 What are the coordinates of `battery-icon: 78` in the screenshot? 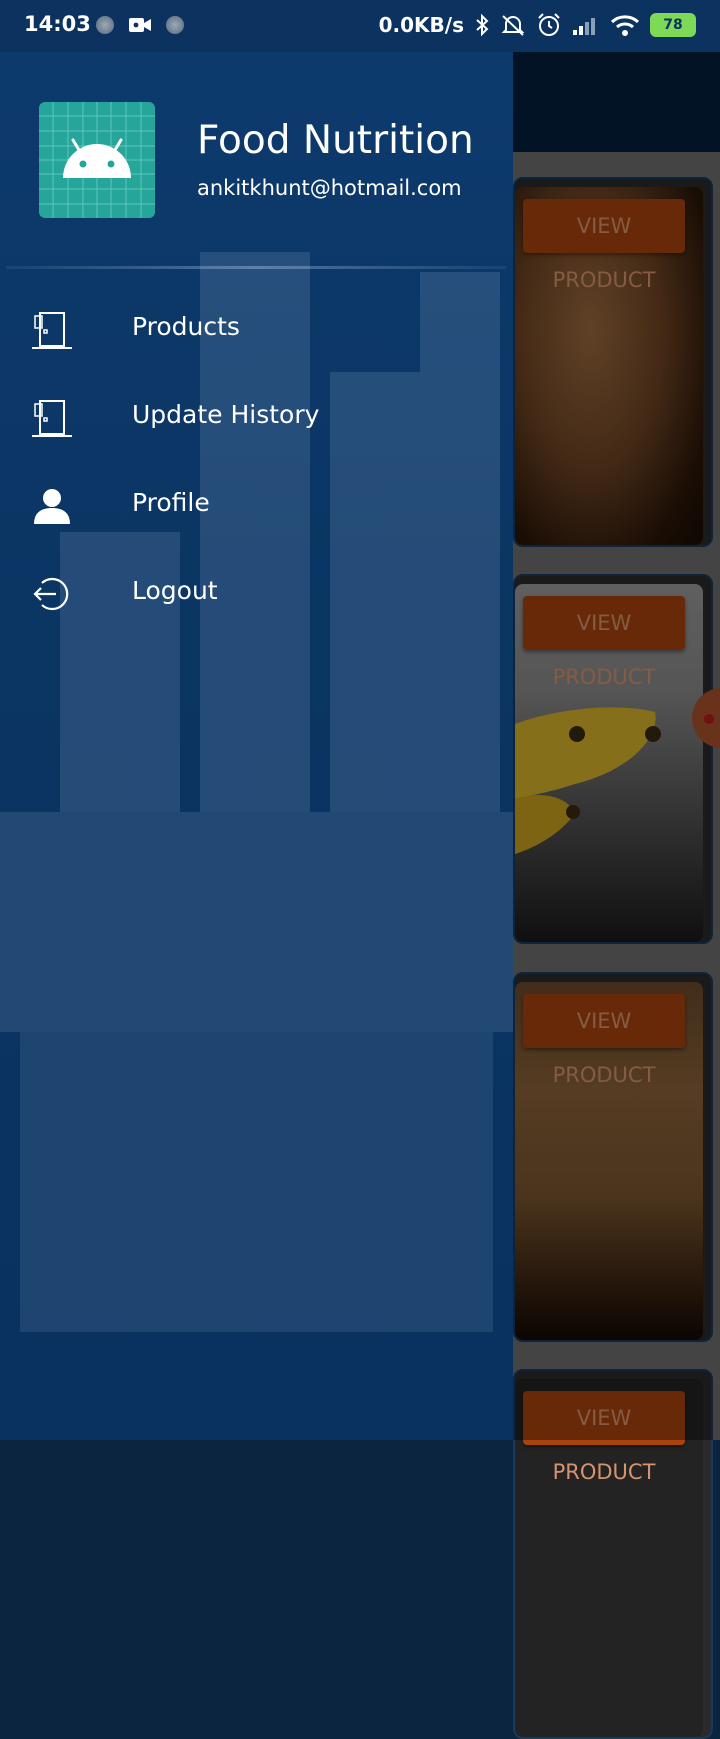 It's located at (673, 25).